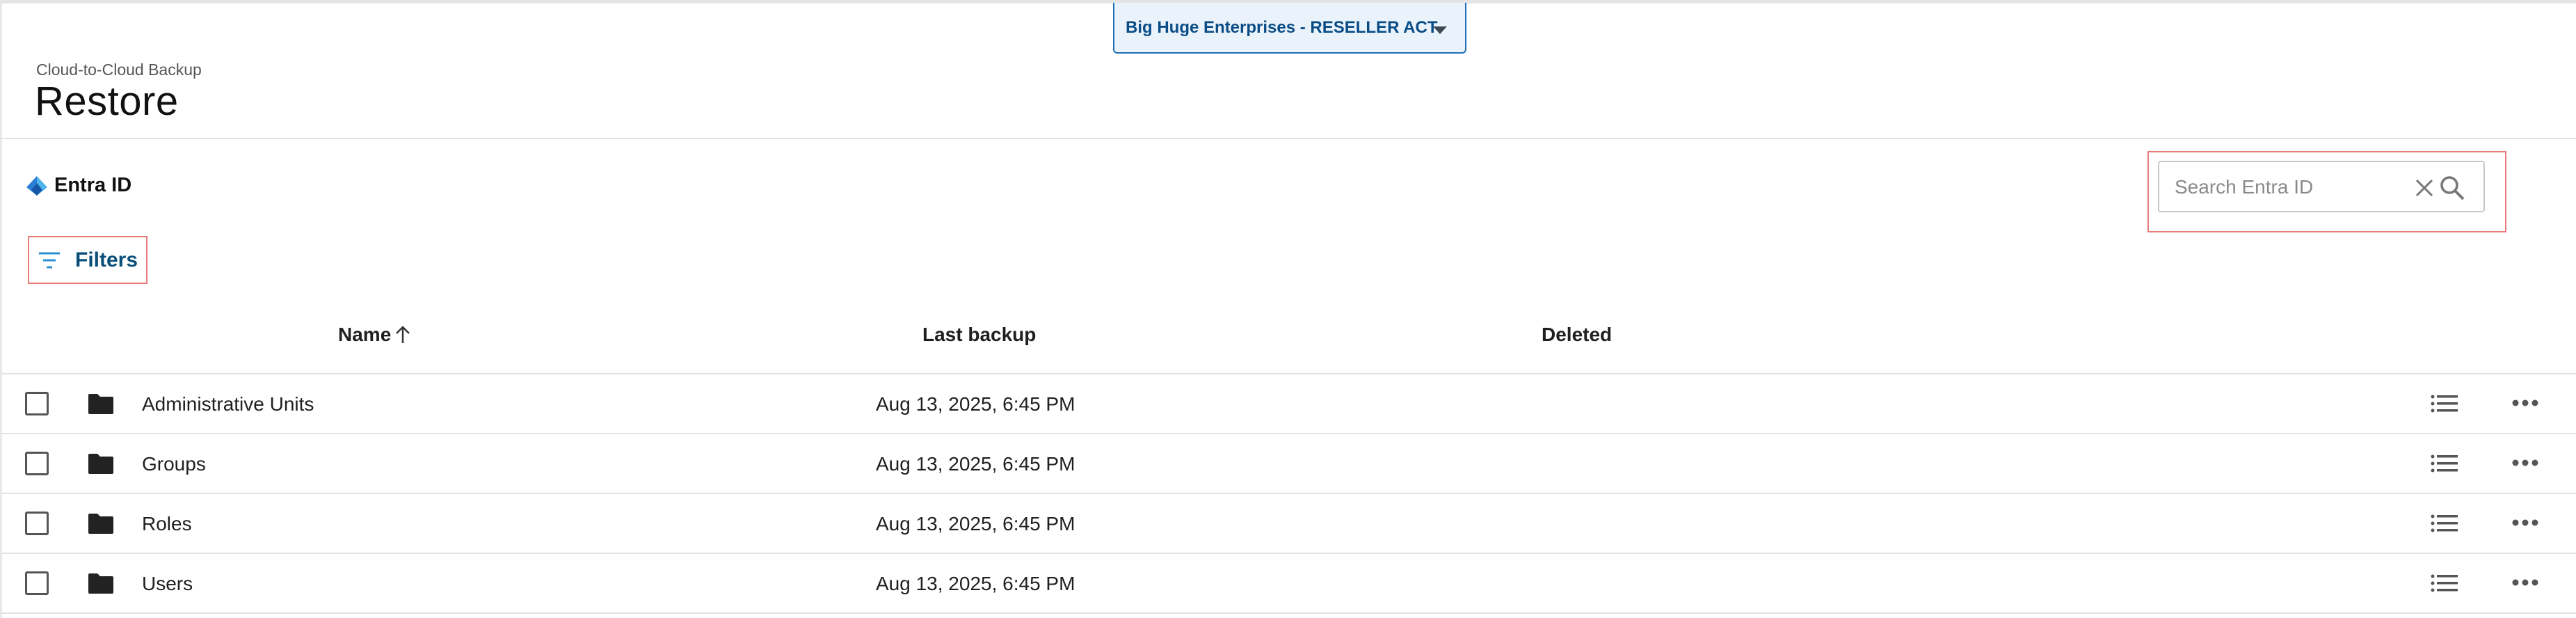 This screenshot has height=618, width=2576. Describe the element at coordinates (228, 404) in the screenshot. I see `row-name: Administrative Units` at that location.